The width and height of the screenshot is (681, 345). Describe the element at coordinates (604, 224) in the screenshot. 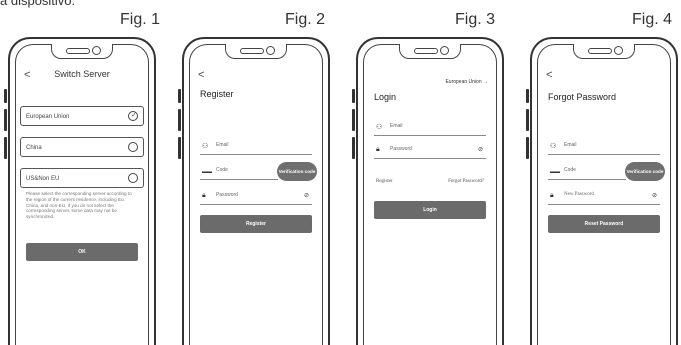

I see `reset-password-button: Reset Password` at that location.